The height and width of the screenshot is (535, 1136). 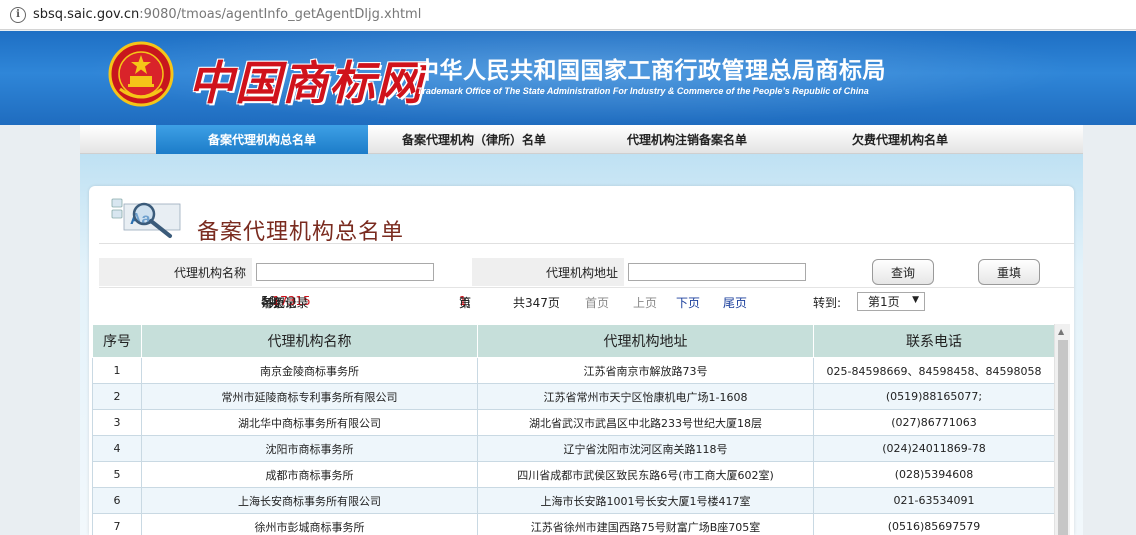 What do you see at coordinates (687, 139) in the screenshot?
I see `tab-deregistered-agents: 代理机构注销备案名单` at bounding box center [687, 139].